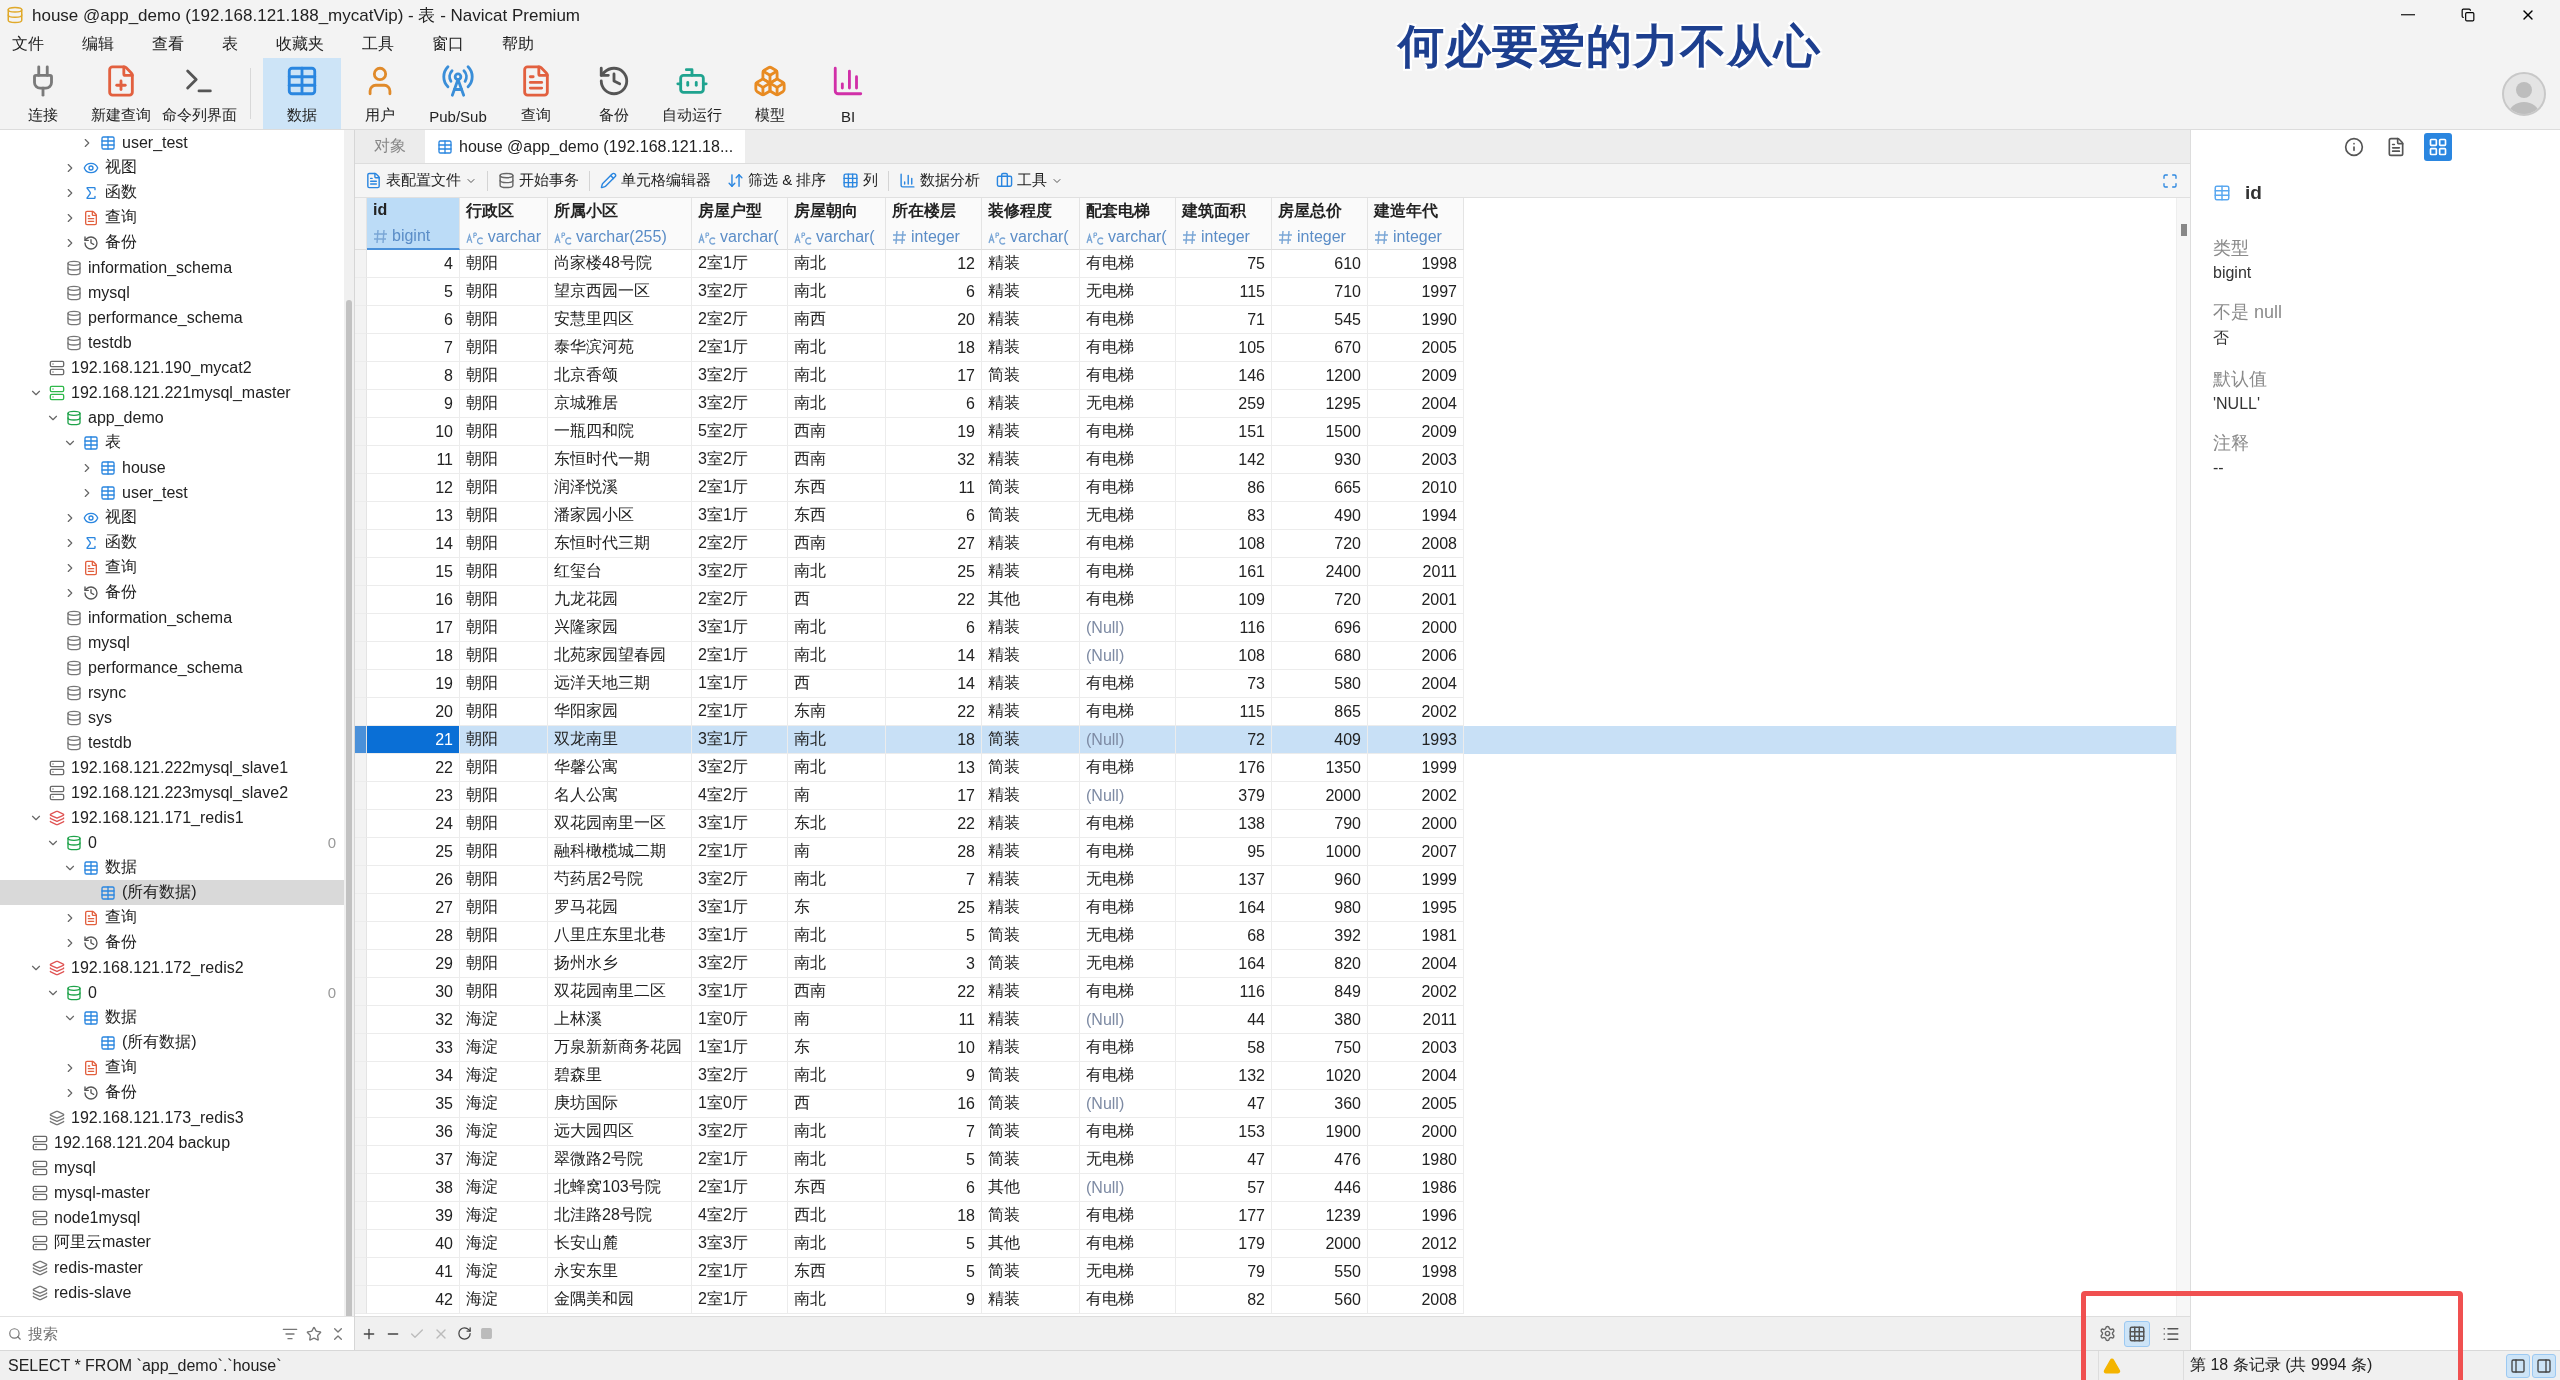 The width and height of the screenshot is (2560, 1380). What do you see at coordinates (172, 192) in the screenshot?
I see `tree-item: 函数` at bounding box center [172, 192].